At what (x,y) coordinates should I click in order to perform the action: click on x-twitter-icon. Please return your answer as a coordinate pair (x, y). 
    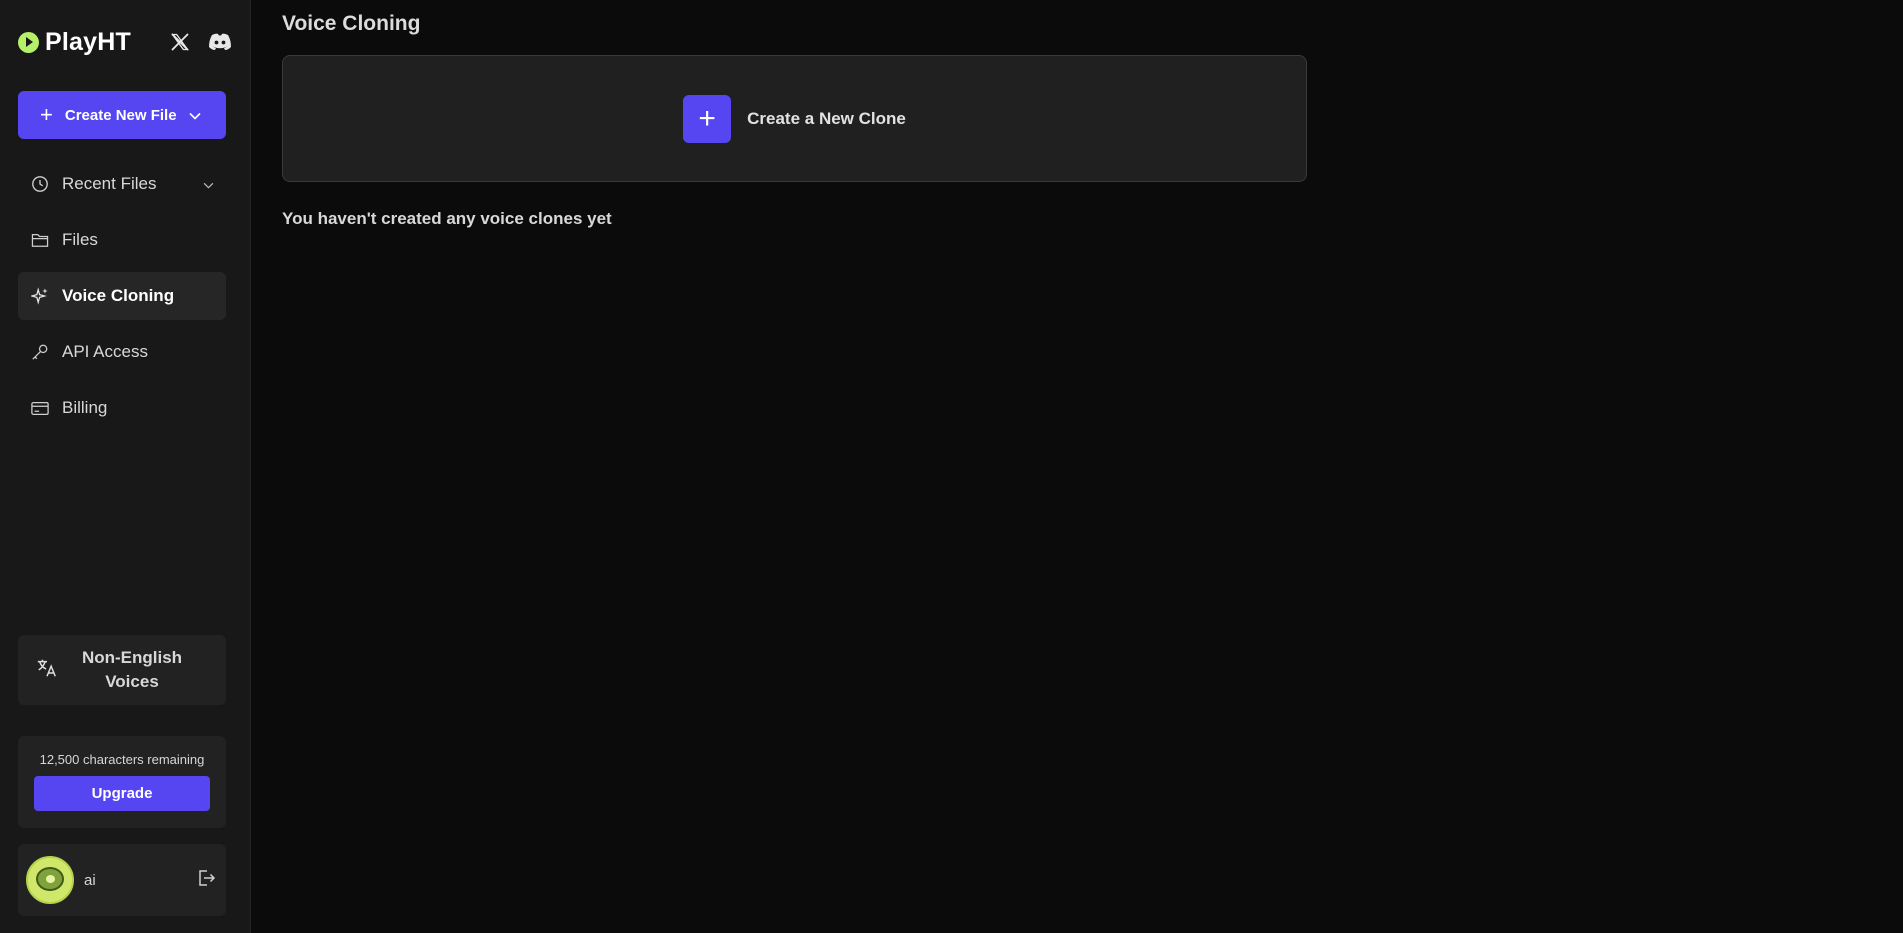
    Looking at the image, I should click on (180, 42).